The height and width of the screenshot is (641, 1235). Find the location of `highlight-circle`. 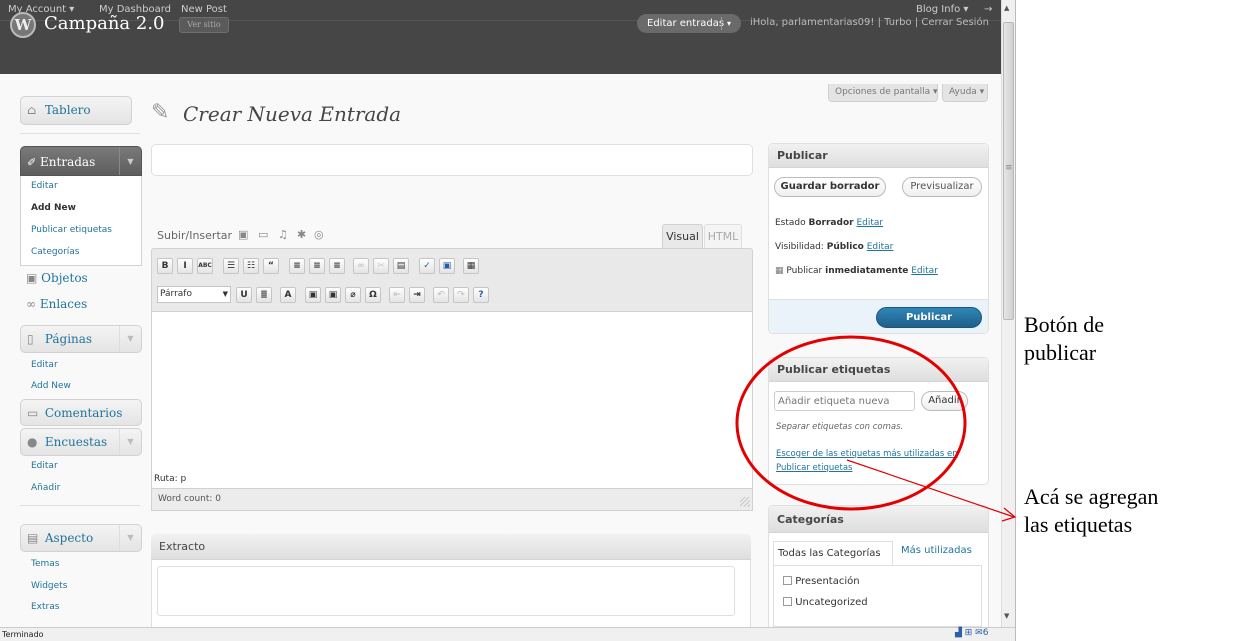

highlight-circle is located at coordinates (851, 423).